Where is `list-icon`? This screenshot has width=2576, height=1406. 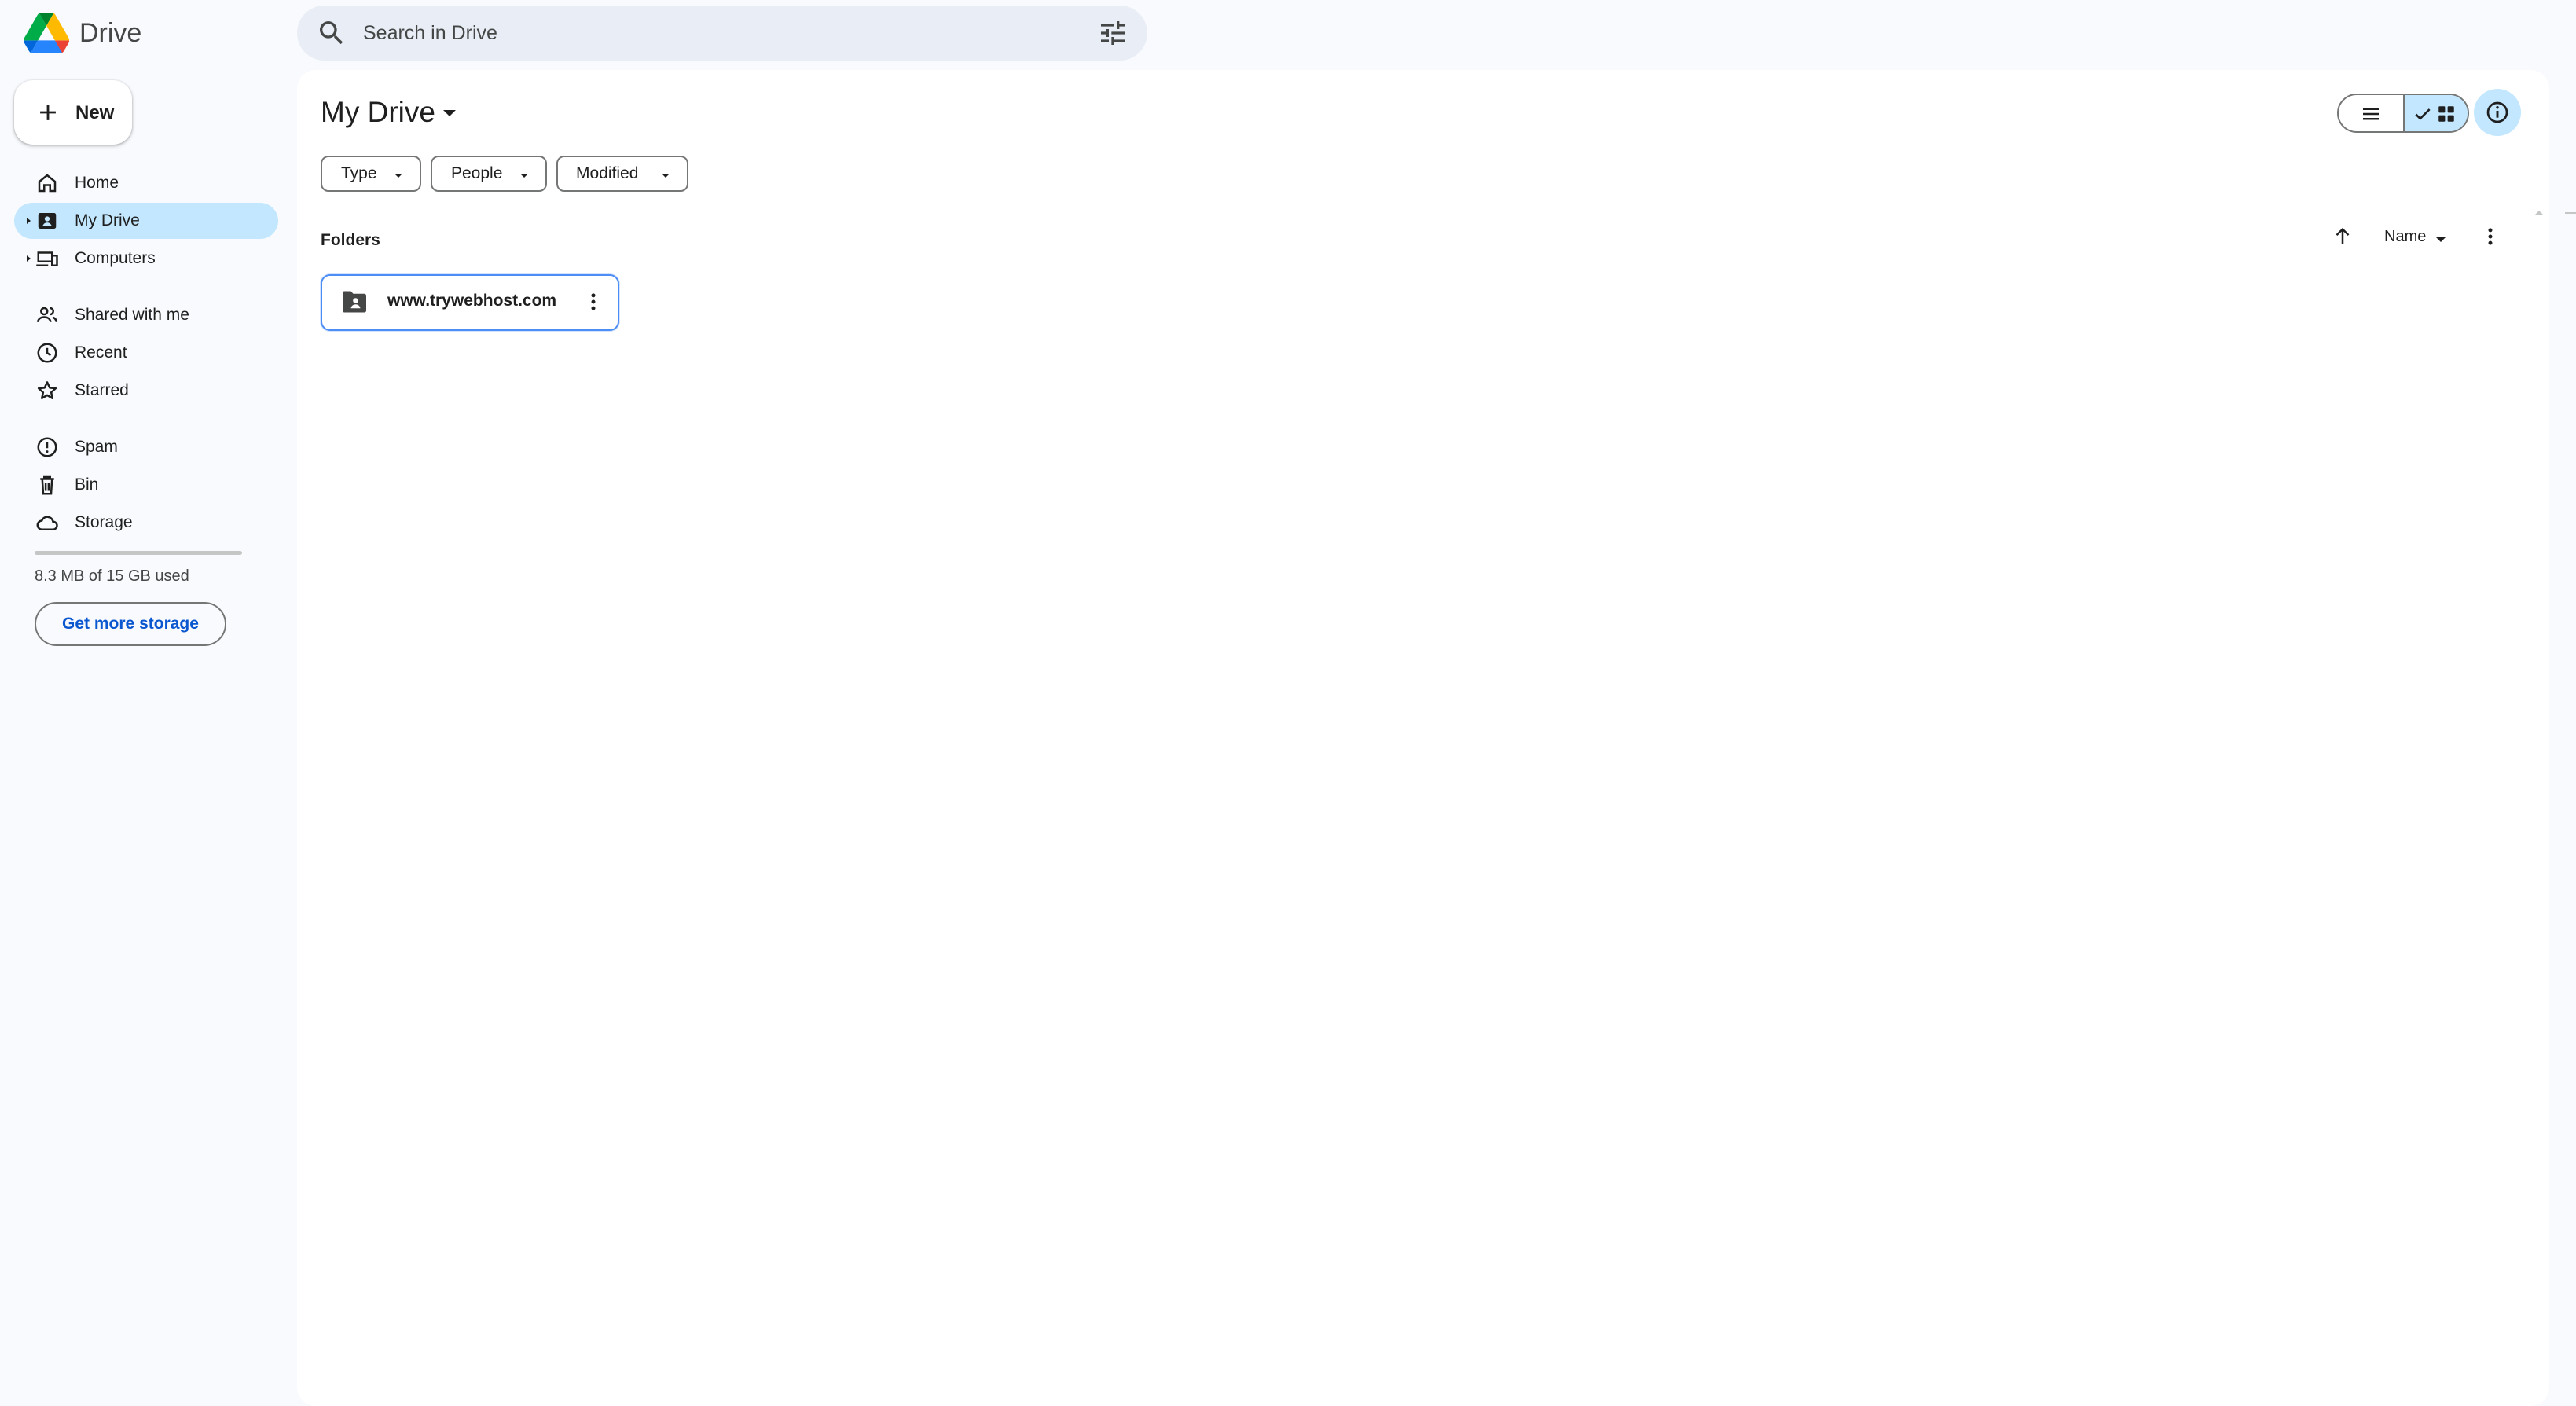 list-icon is located at coordinates (2371, 114).